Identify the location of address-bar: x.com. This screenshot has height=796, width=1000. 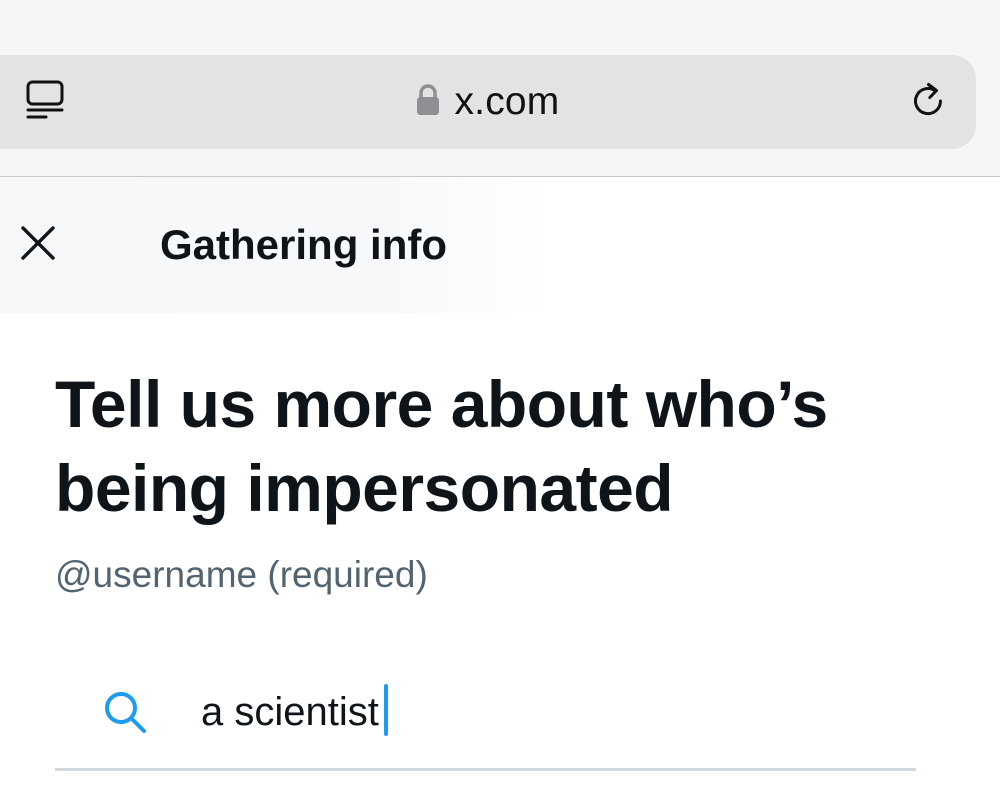
(488, 102).